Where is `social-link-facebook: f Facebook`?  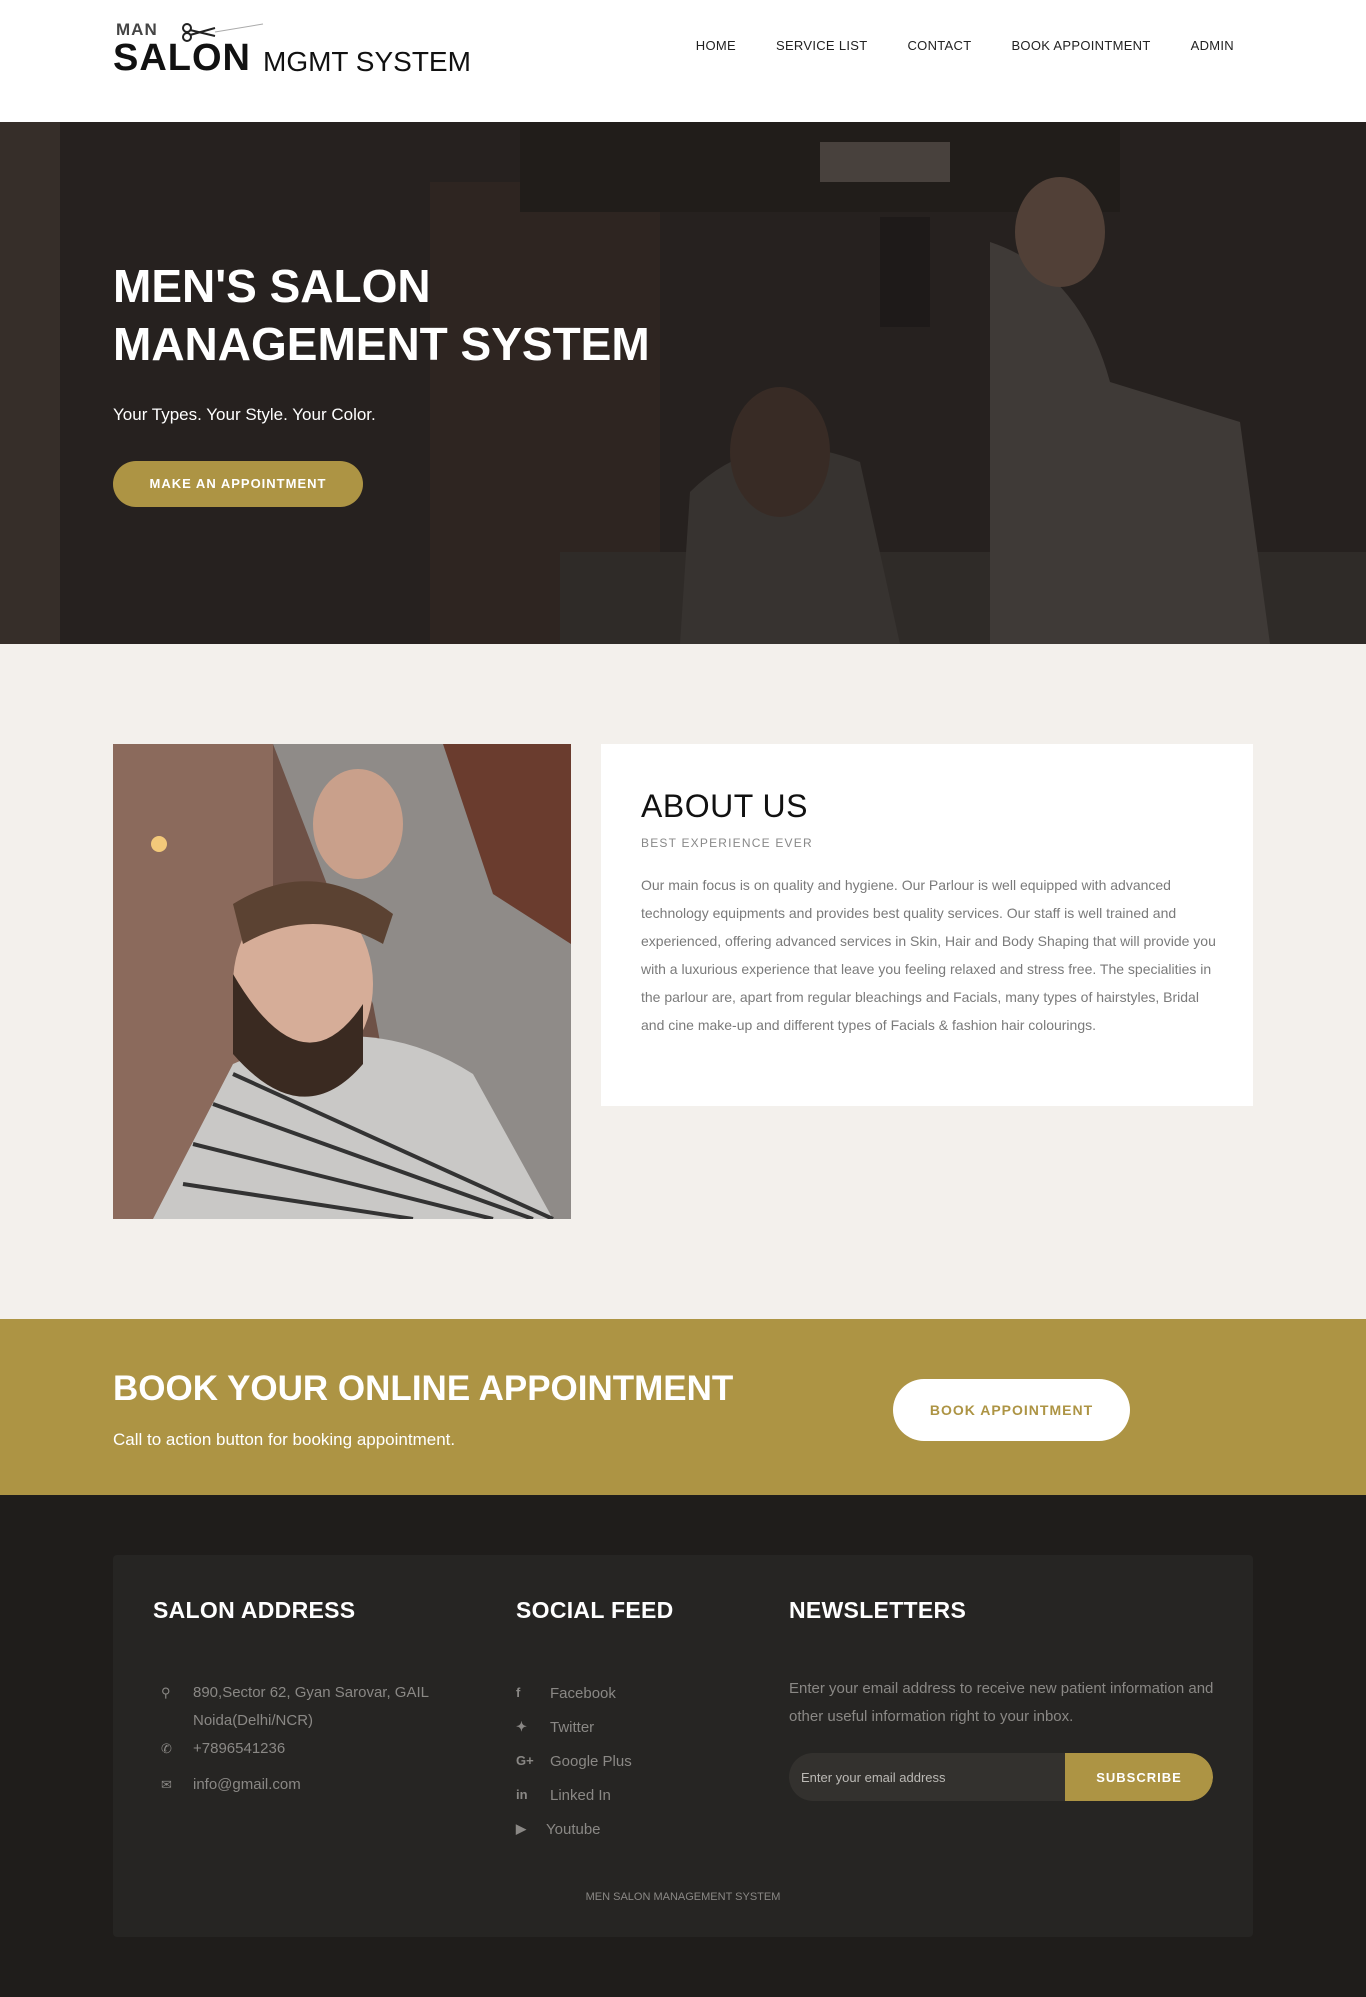 social-link-facebook: f Facebook is located at coordinates (566, 1693).